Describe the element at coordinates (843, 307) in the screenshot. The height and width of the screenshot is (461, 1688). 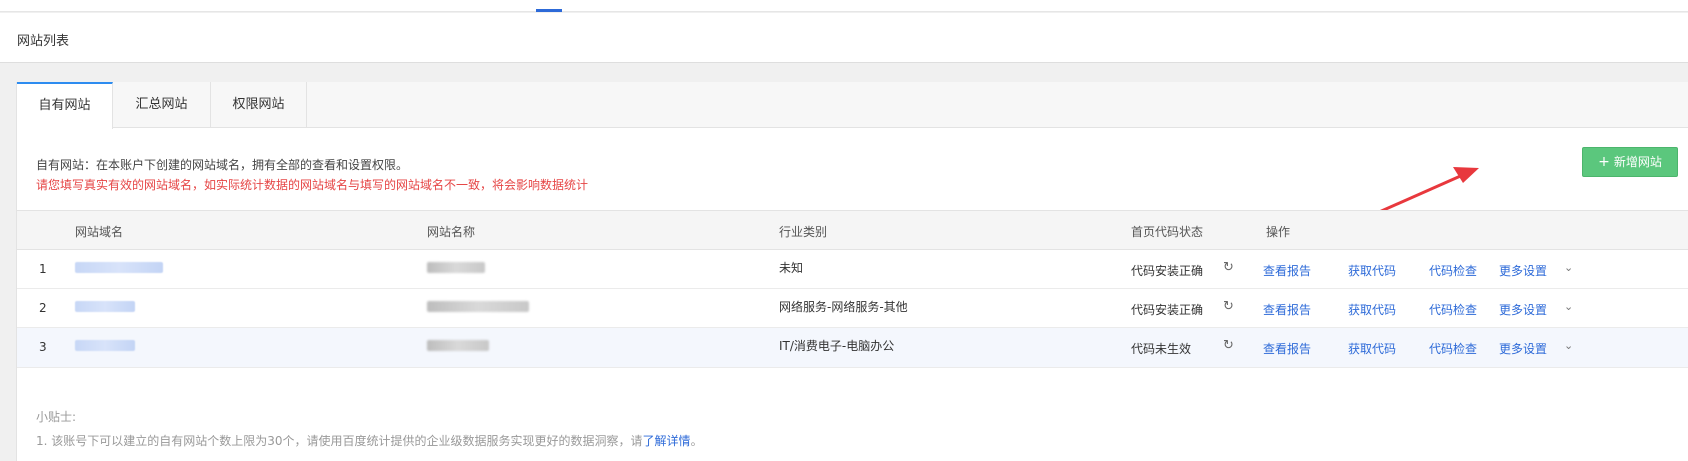
I see `site-industry: 网络服务-网络服务-其他` at that location.